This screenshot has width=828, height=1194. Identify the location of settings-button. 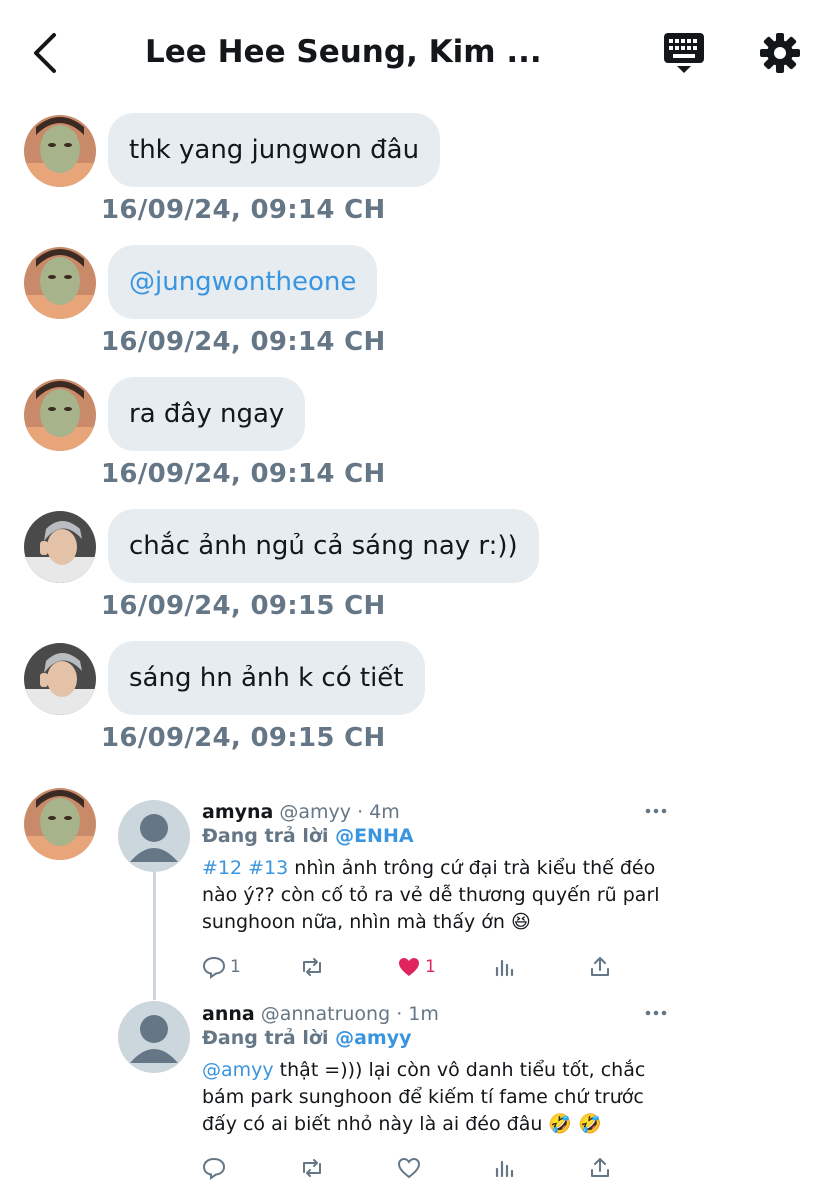
(780, 53).